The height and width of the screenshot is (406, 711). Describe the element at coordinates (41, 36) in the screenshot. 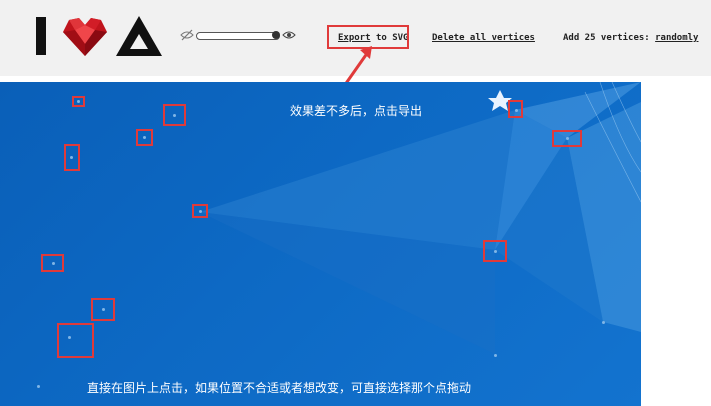

I see `logo-i-icon` at that location.